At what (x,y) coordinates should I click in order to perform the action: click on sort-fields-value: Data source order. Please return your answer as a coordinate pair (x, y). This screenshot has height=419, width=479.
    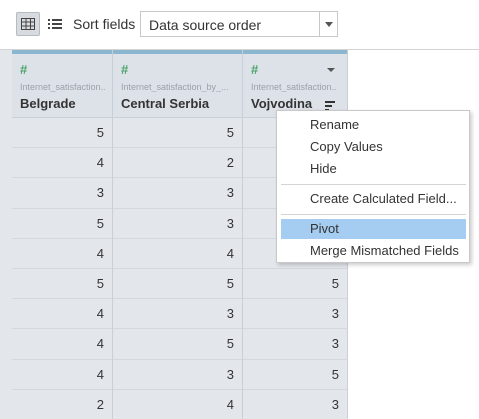
    Looking at the image, I should click on (205, 25).